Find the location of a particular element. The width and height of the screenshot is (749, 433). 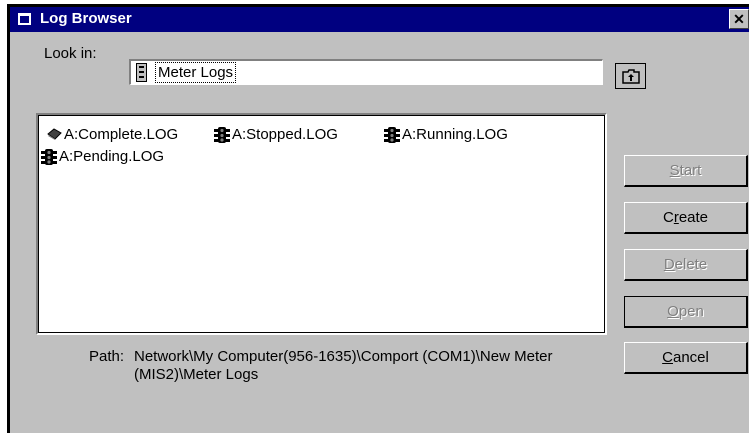

complete-log-icon is located at coordinates (54, 134).